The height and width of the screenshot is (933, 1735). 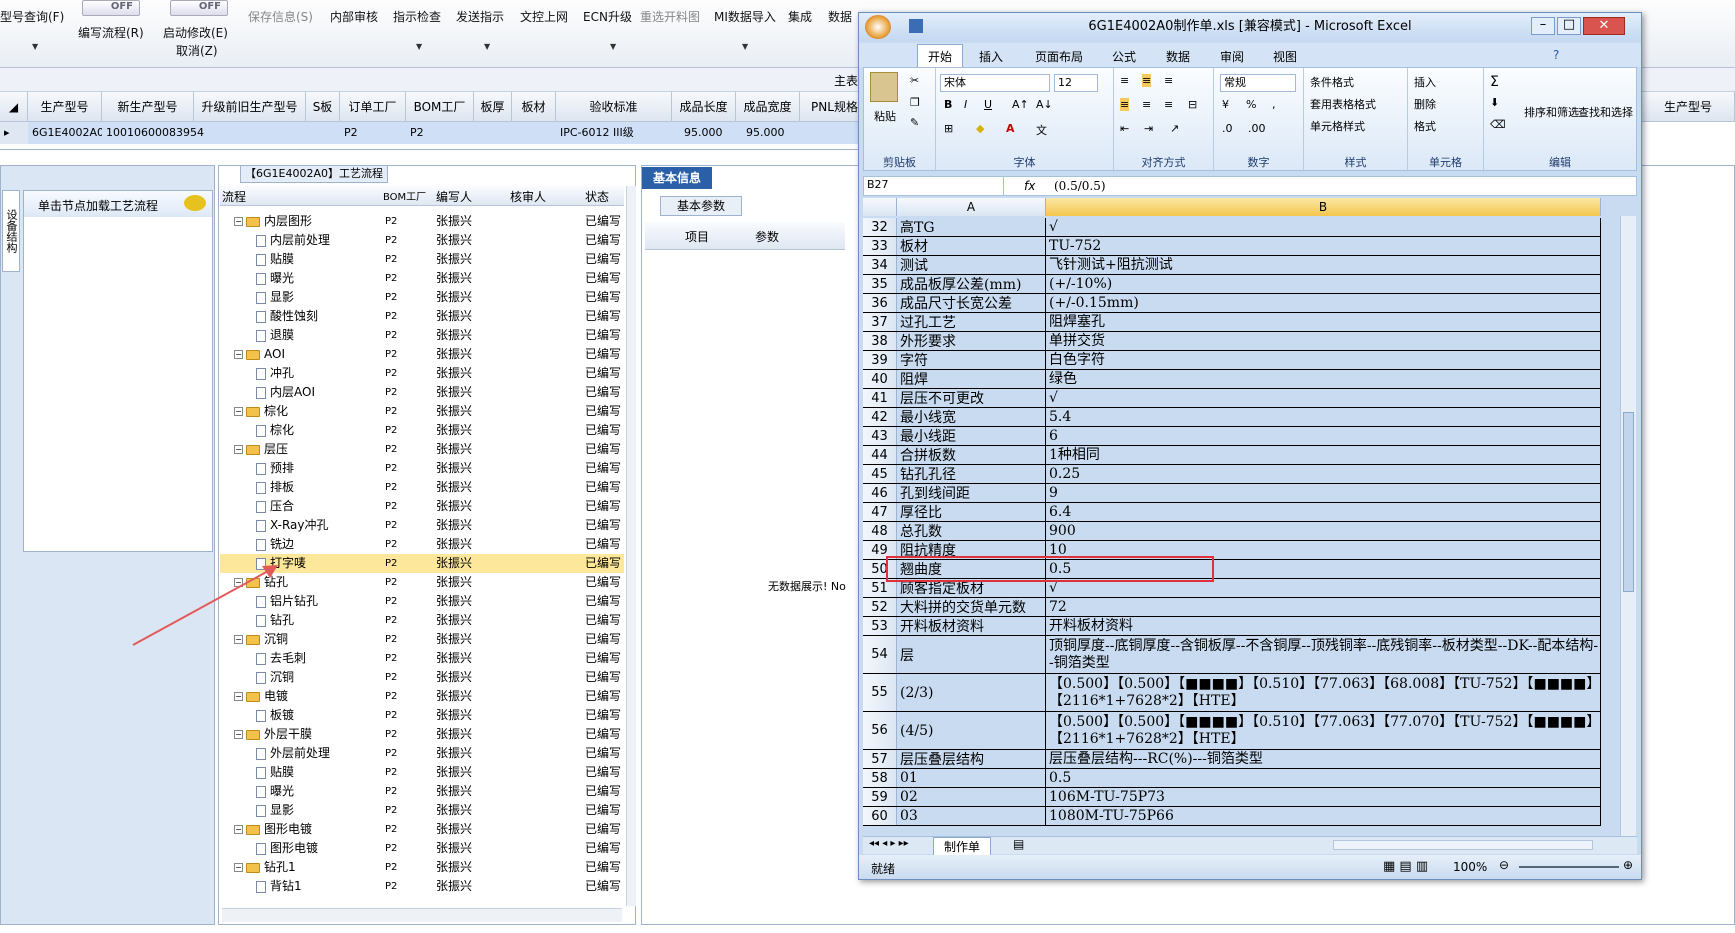 I want to click on toolbar-model-query: 型号查询(F), so click(x=32, y=16).